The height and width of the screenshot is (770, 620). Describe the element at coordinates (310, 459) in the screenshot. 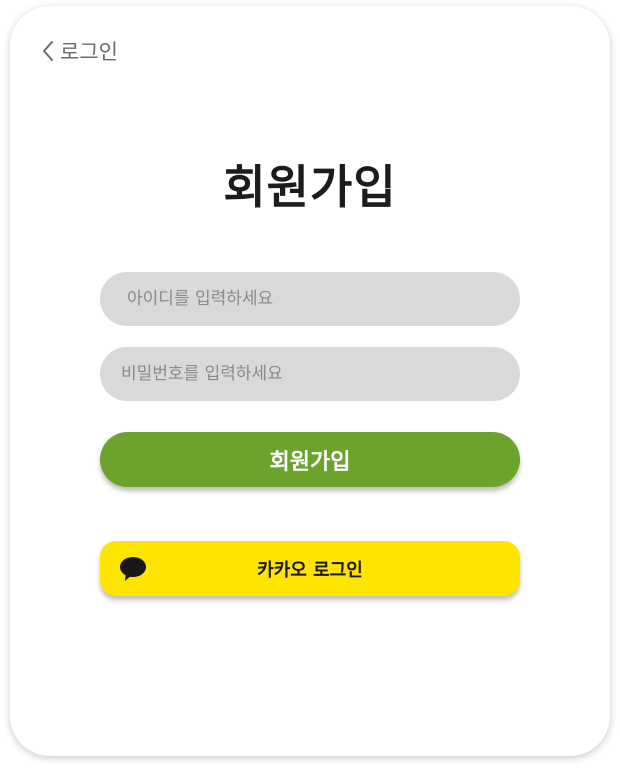

I see `signup-button: 회원가입` at that location.